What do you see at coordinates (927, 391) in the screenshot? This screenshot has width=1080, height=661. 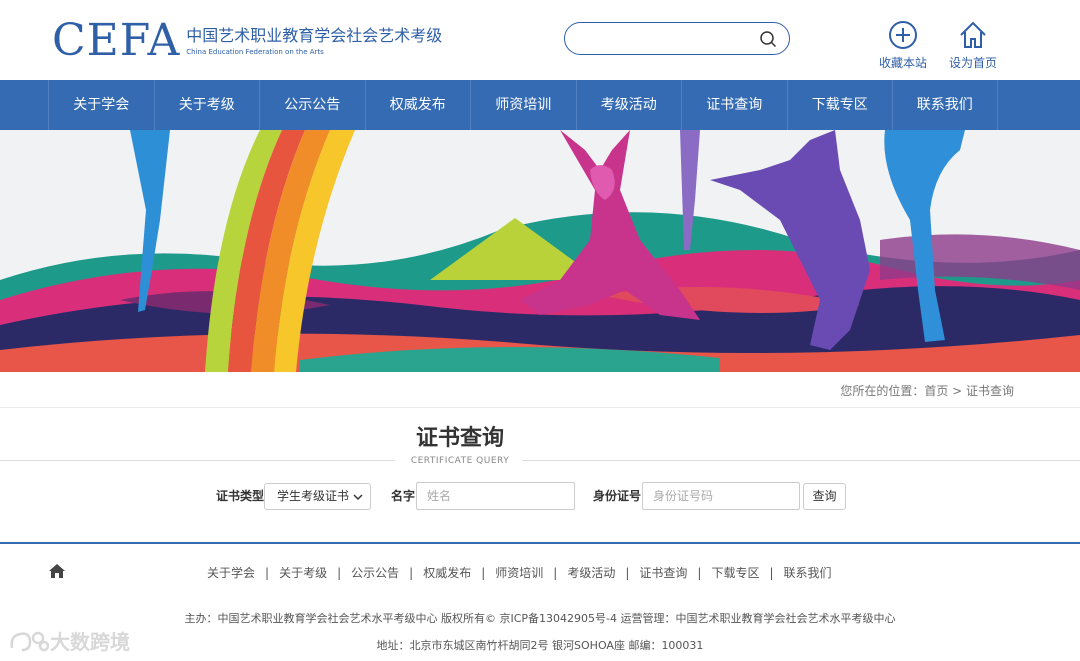 I see `breadcrumb: 您所在的位置：首页 > 证书查询` at bounding box center [927, 391].